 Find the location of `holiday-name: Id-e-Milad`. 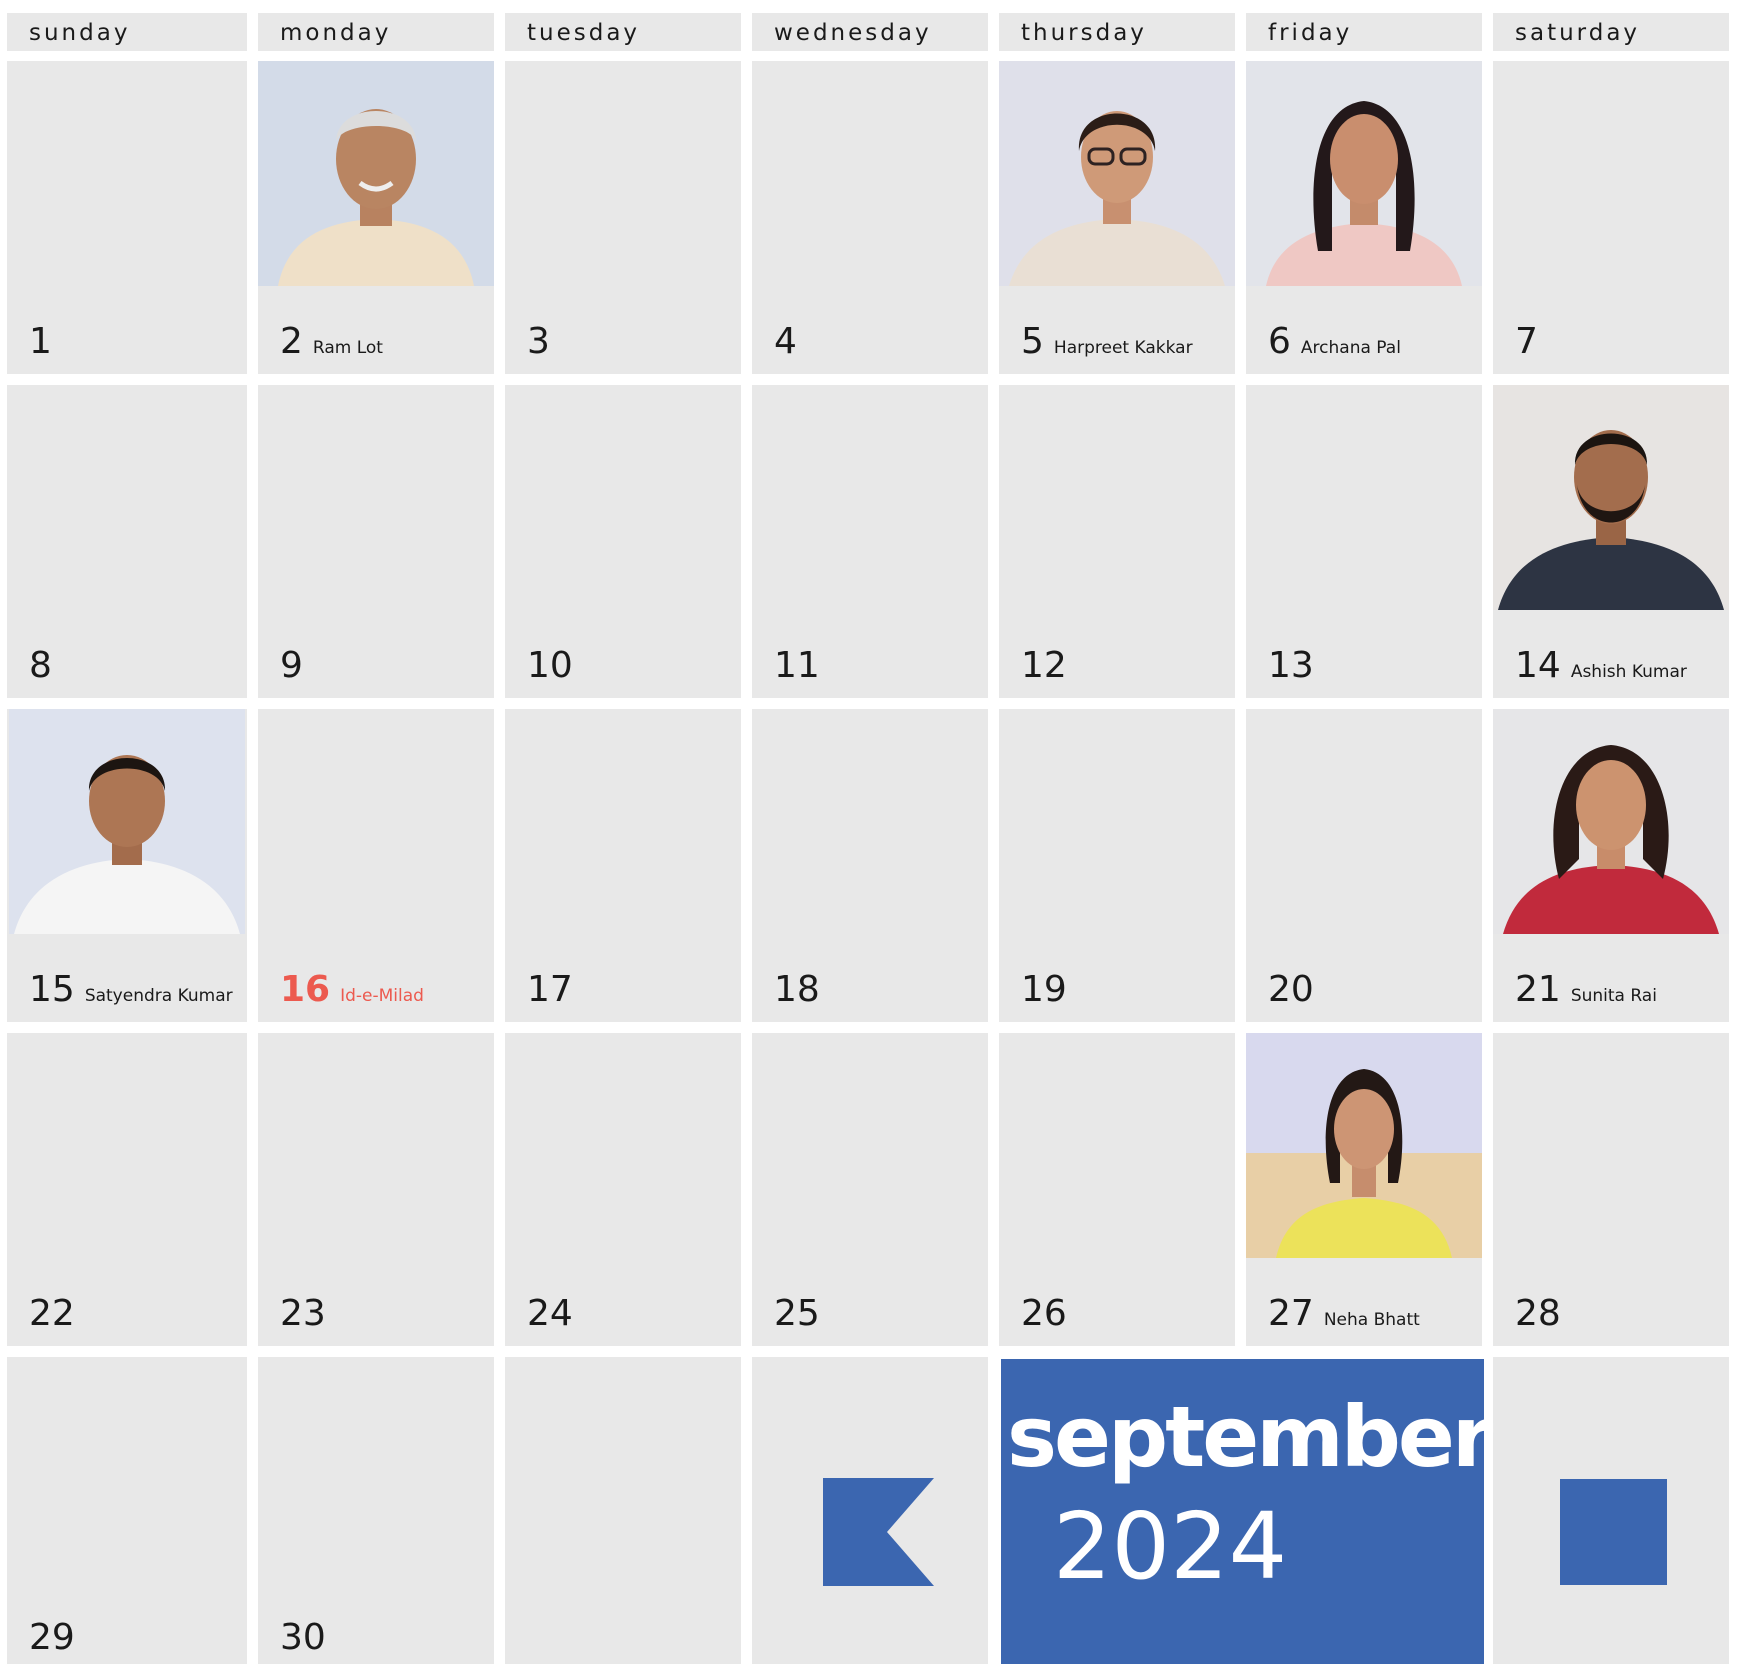

holiday-name: Id-e-Milad is located at coordinates (382, 996).